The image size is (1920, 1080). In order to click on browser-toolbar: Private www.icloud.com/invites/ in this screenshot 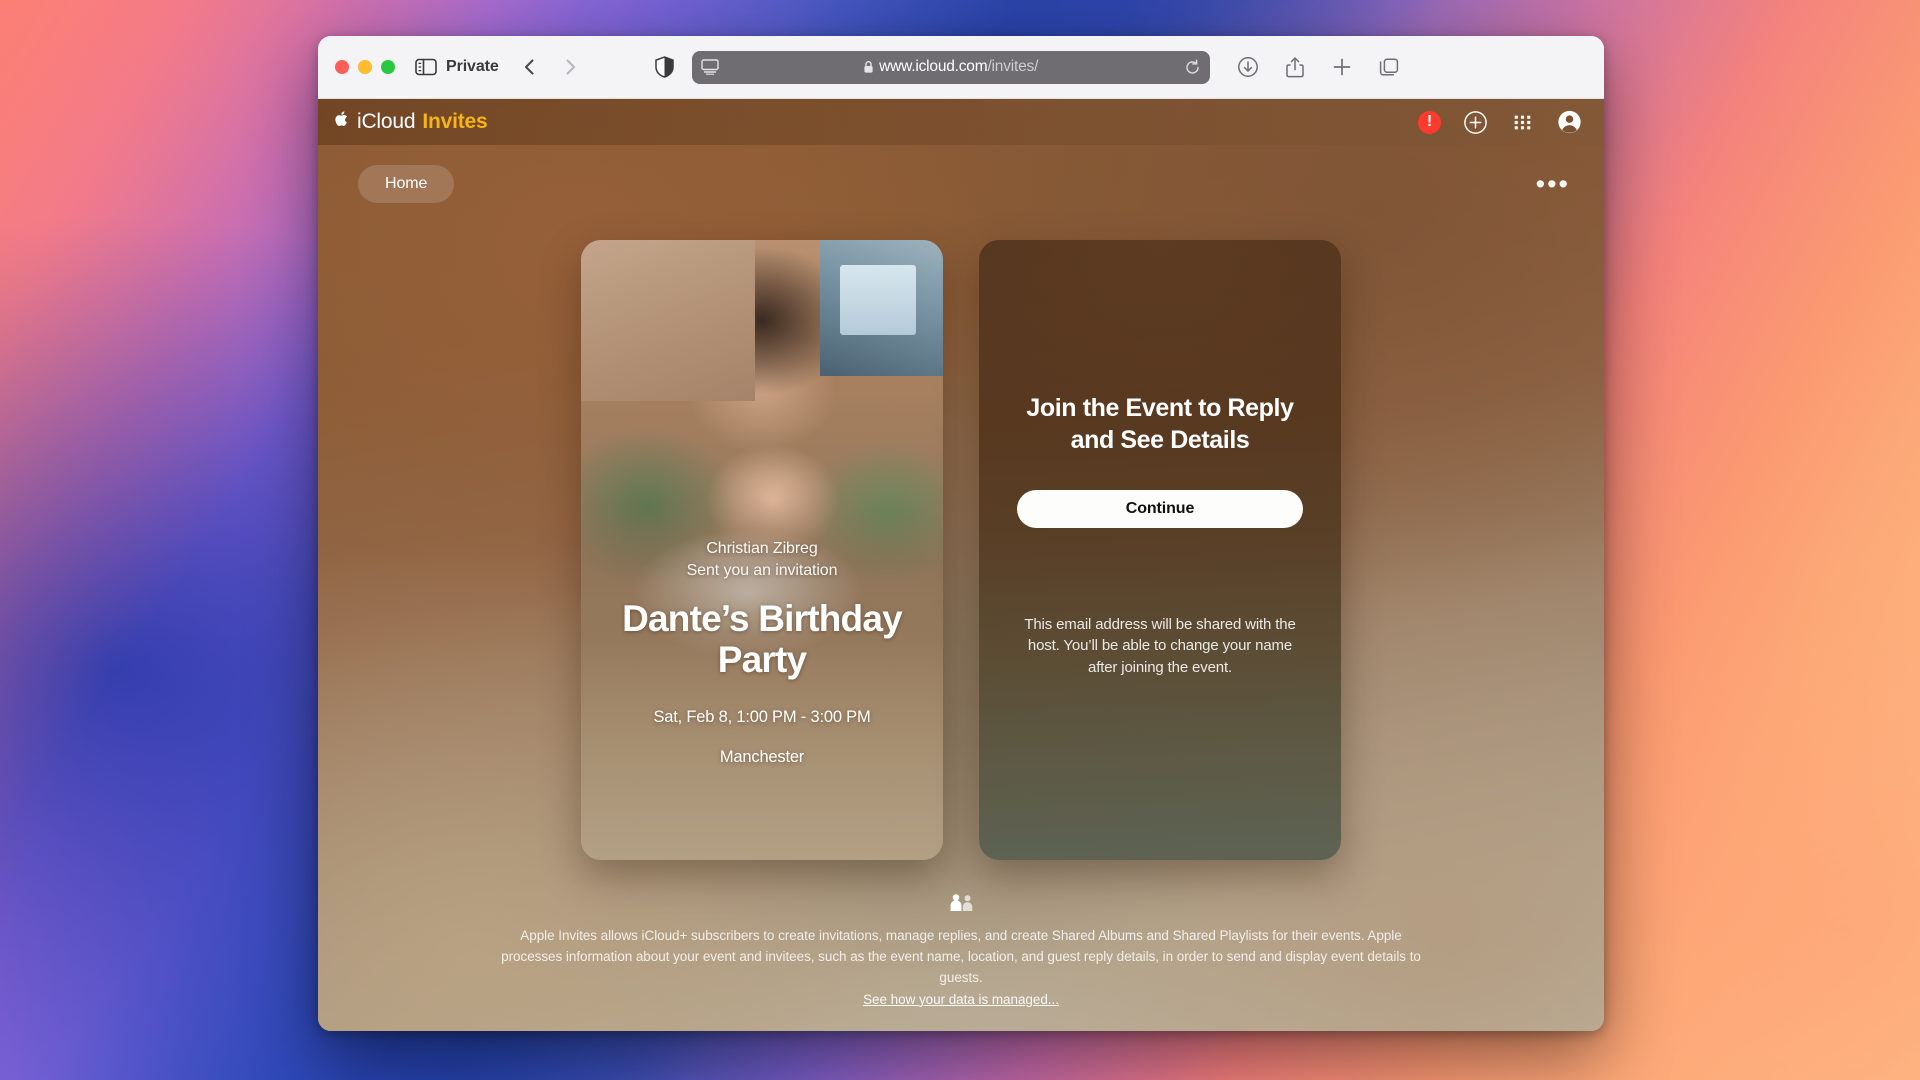, I will do `click(961, 67)`.